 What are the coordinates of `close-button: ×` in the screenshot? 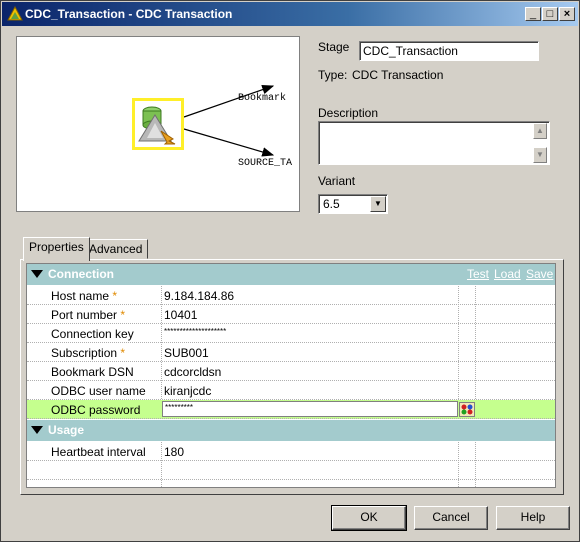 It's located at (567, 14).